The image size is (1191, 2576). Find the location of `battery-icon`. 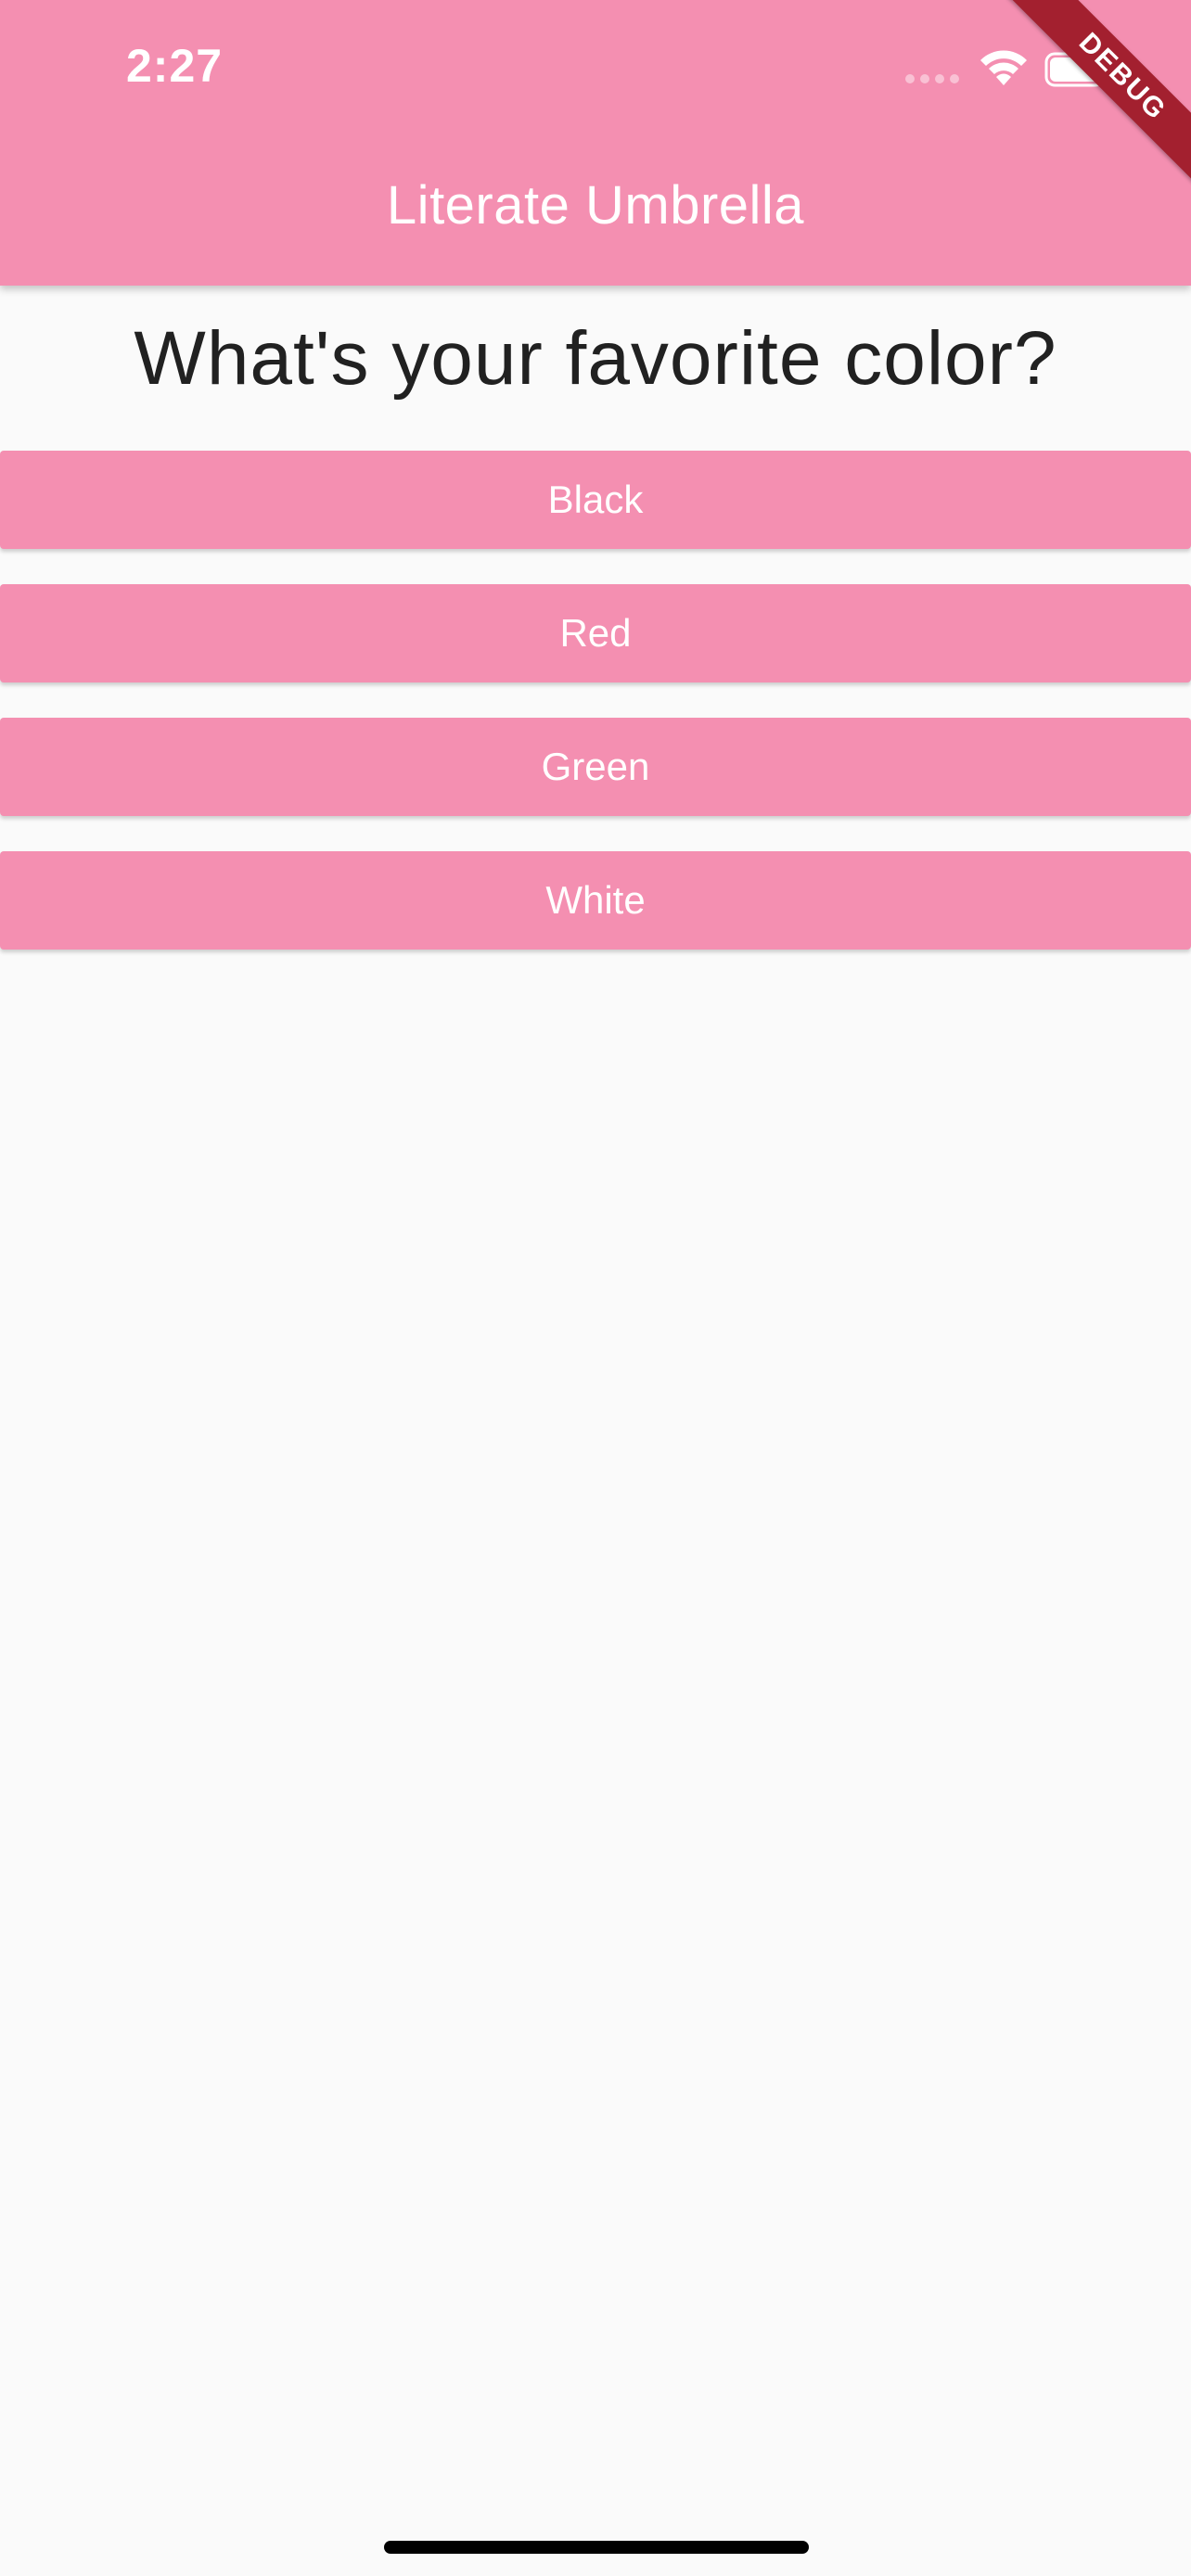

battery-icon is located at coordinates (1077, 69).